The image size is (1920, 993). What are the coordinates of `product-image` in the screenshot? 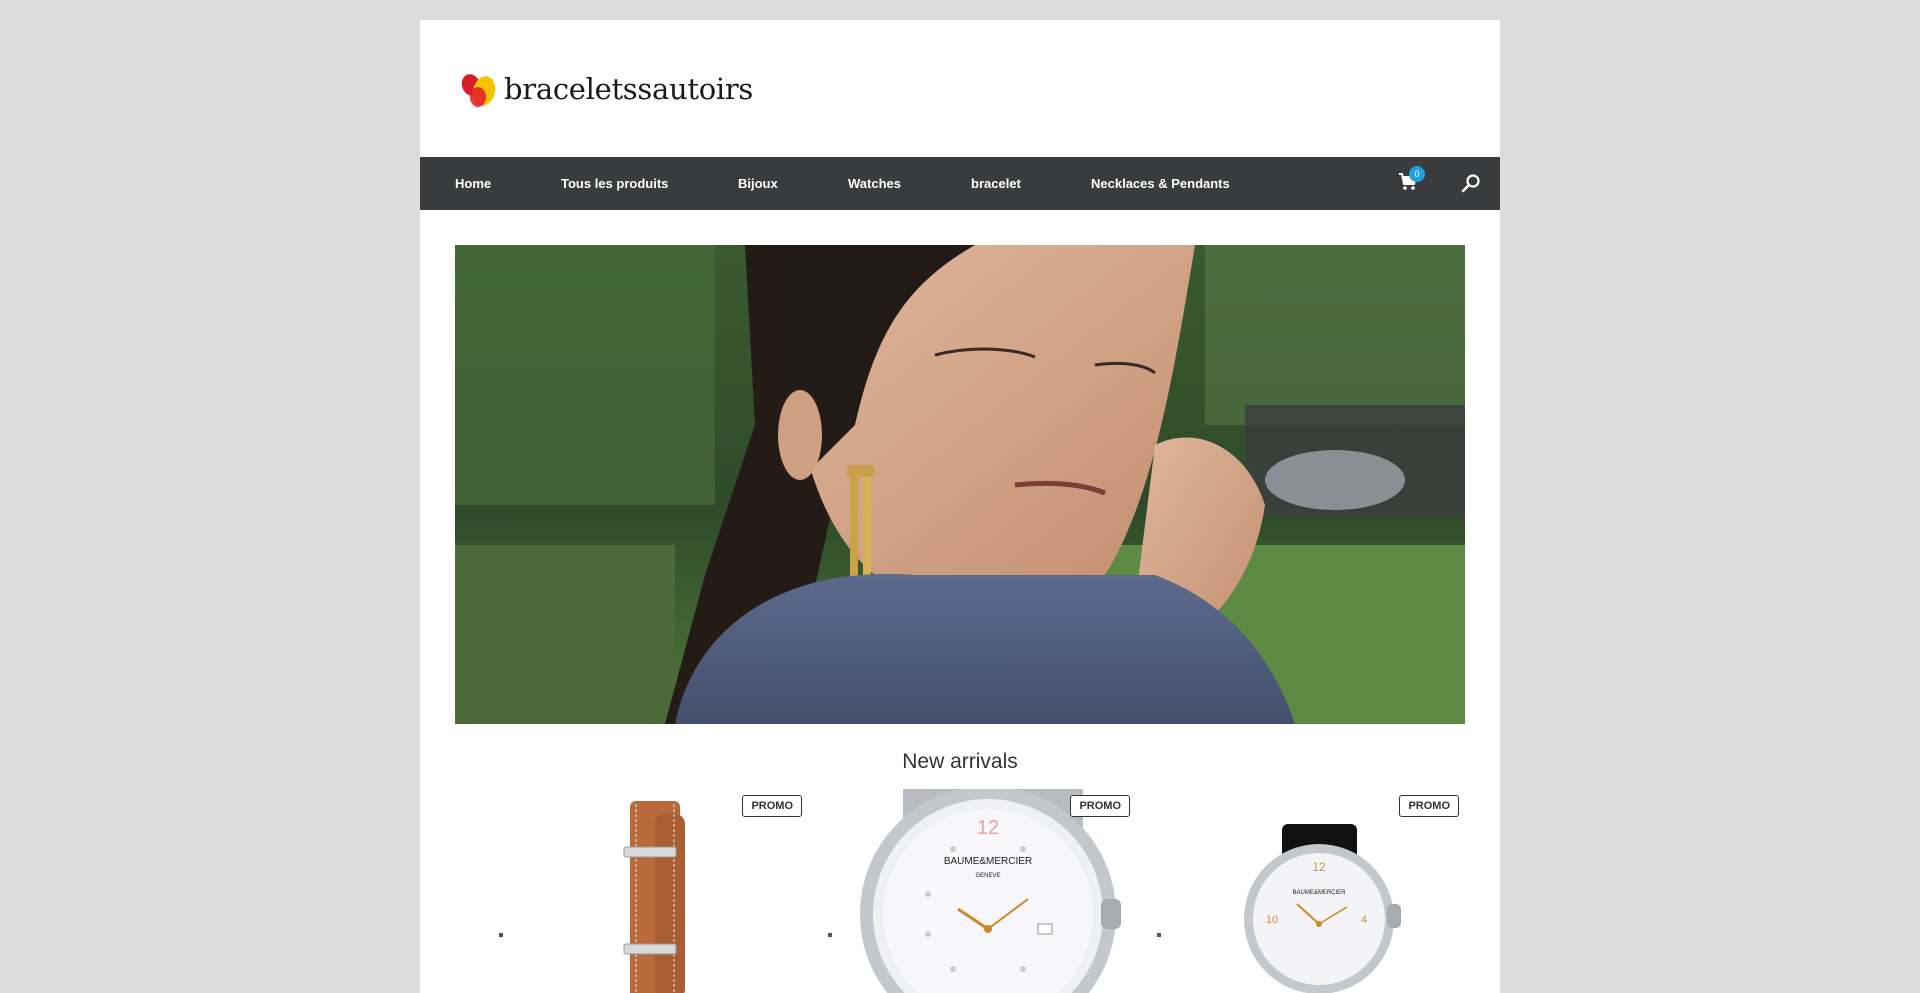 It's located at (661, 891).